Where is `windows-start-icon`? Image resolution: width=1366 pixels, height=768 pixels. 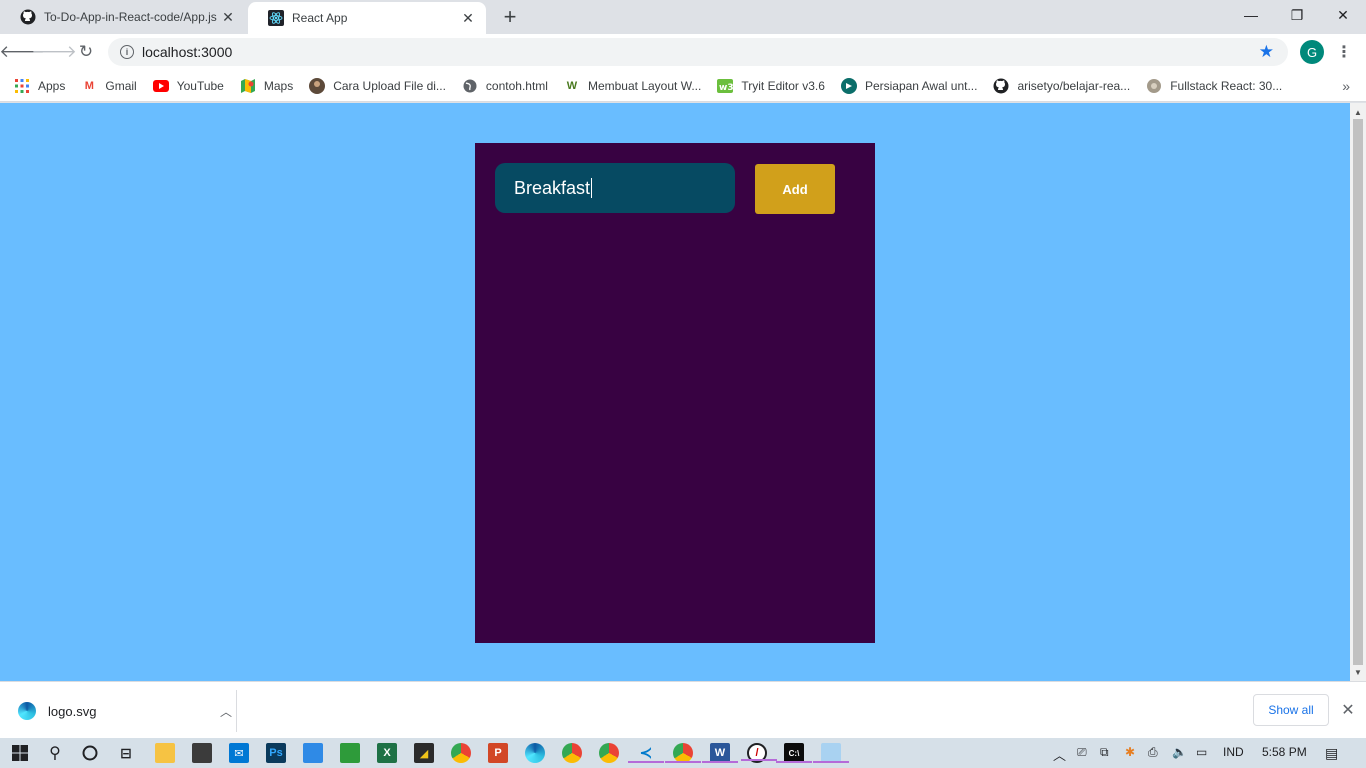 windows-start-icon is located at coordinates (20, 753).